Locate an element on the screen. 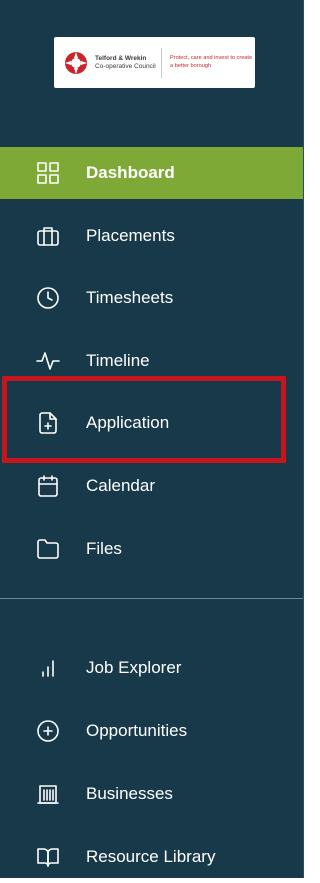 The width and height of the screenshot is (320, 883). sidebar-item-job-explorer: Job Explorer is located at coordinates (151, 668).